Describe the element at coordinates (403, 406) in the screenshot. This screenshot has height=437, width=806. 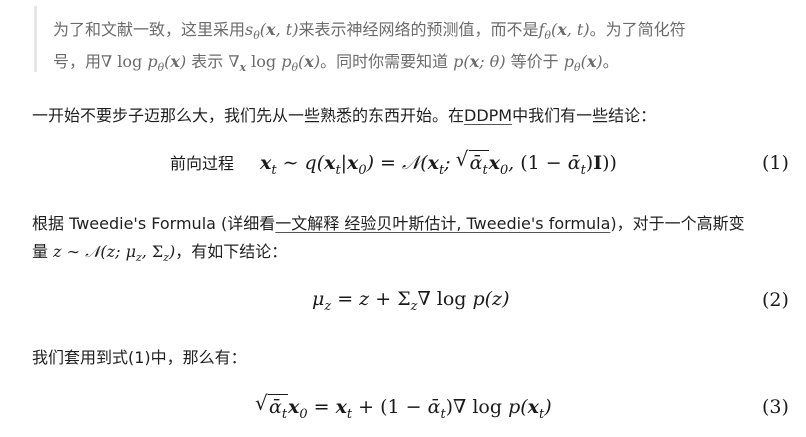
I see `equation-3: ᾱtx0 = xt + (1 − ᾱt)∇ log p(xt)` at that location.